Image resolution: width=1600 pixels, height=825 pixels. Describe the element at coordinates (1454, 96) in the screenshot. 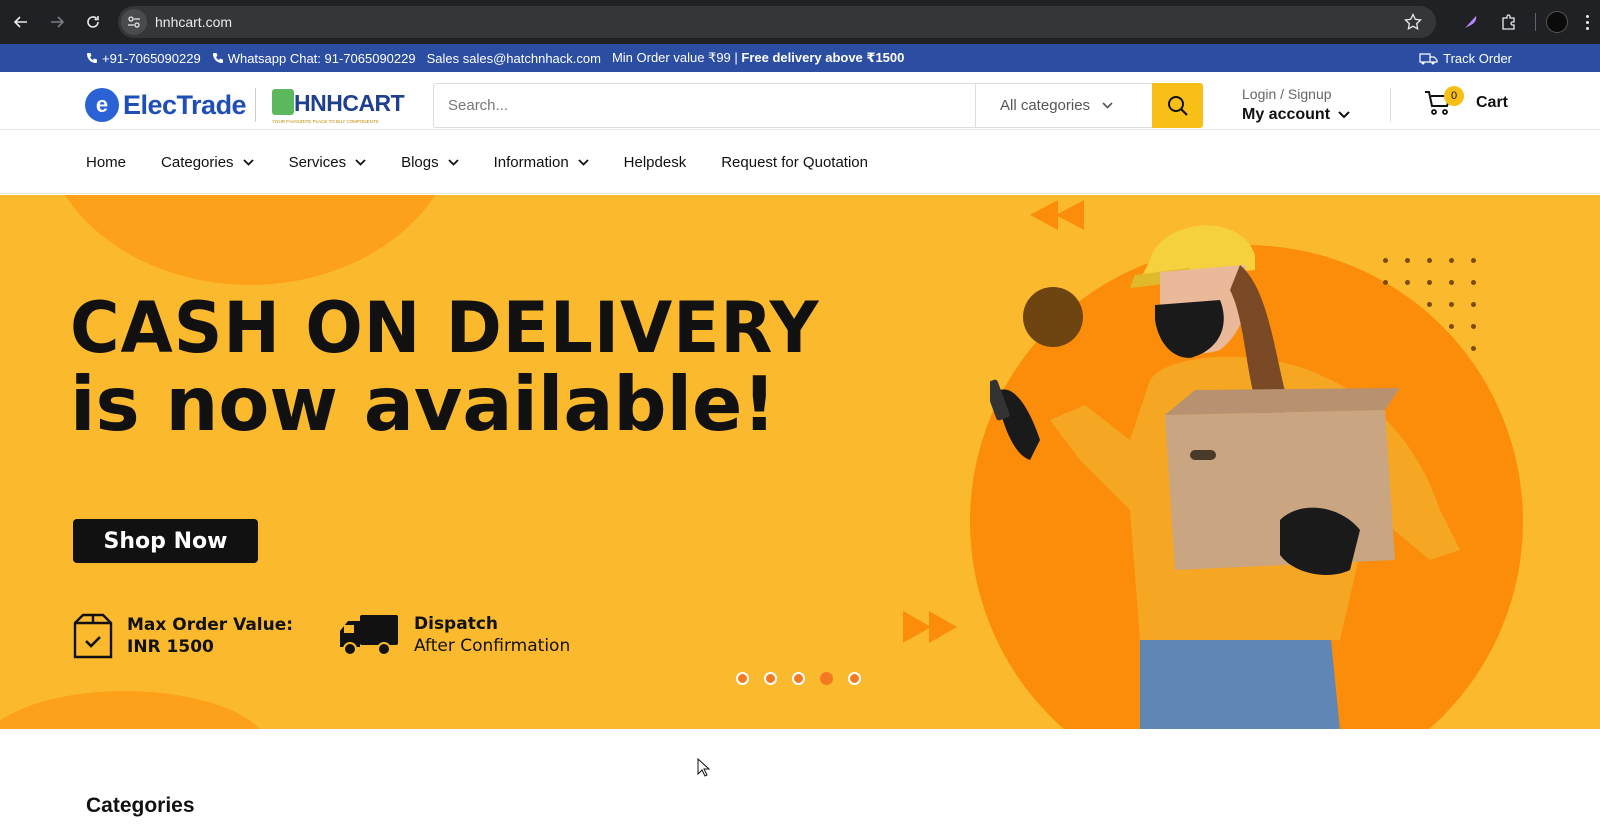

I see `cart-count-badge: 0` at that location.